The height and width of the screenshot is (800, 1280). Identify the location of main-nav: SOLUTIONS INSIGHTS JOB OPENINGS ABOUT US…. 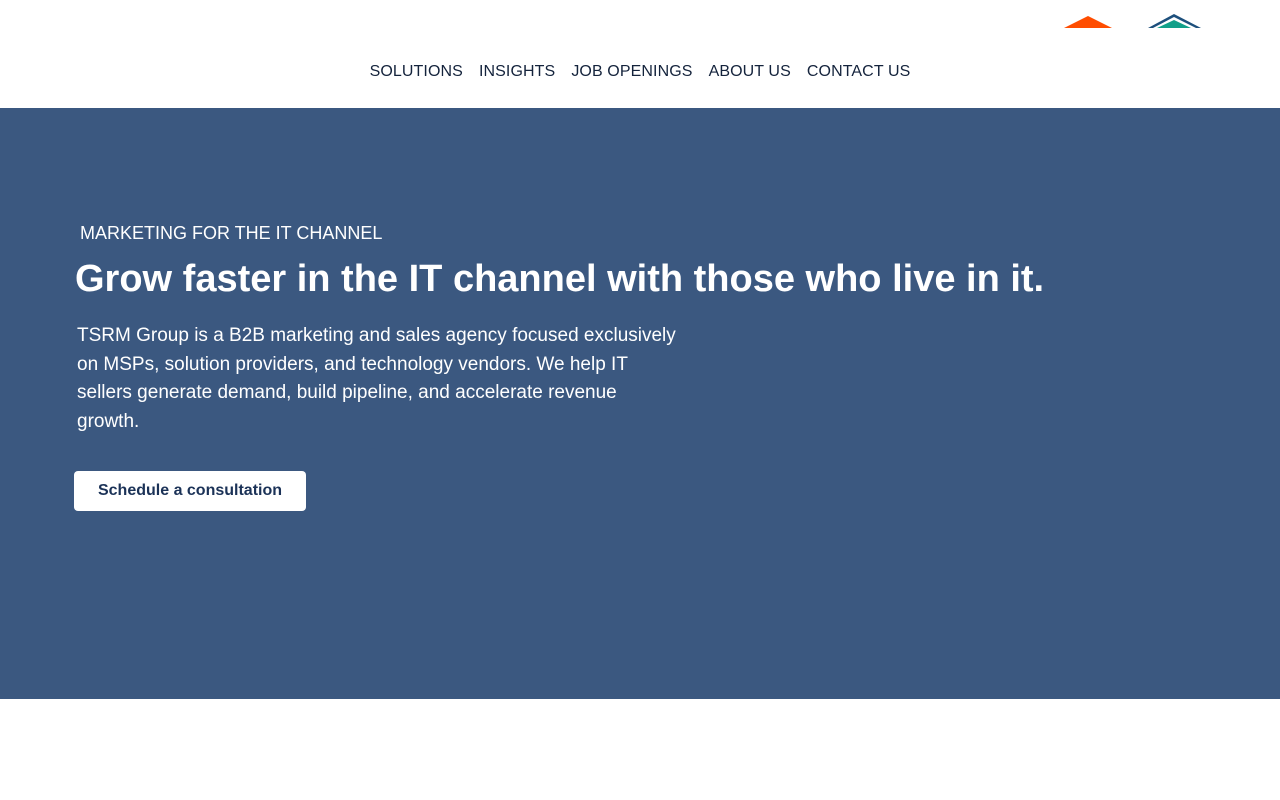
(640, 72).